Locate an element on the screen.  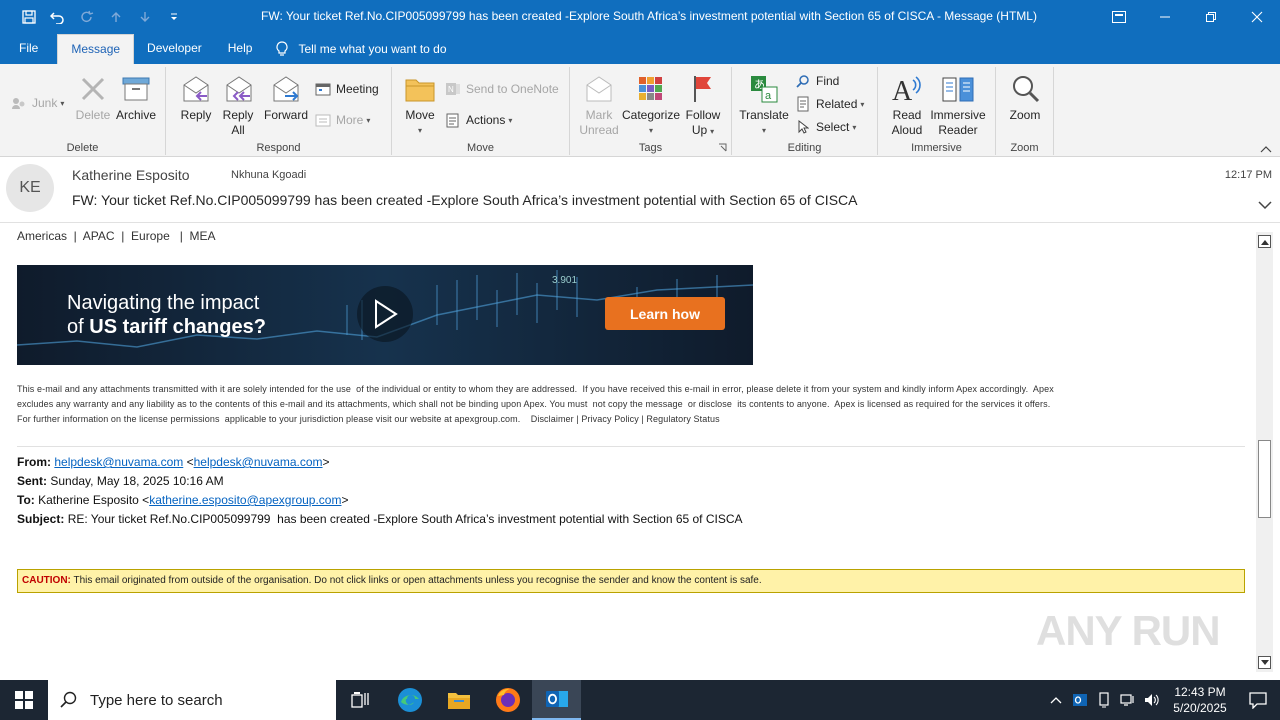
from-email-link: helpdesk@nuvama.com is located at coordinates (118, 462).